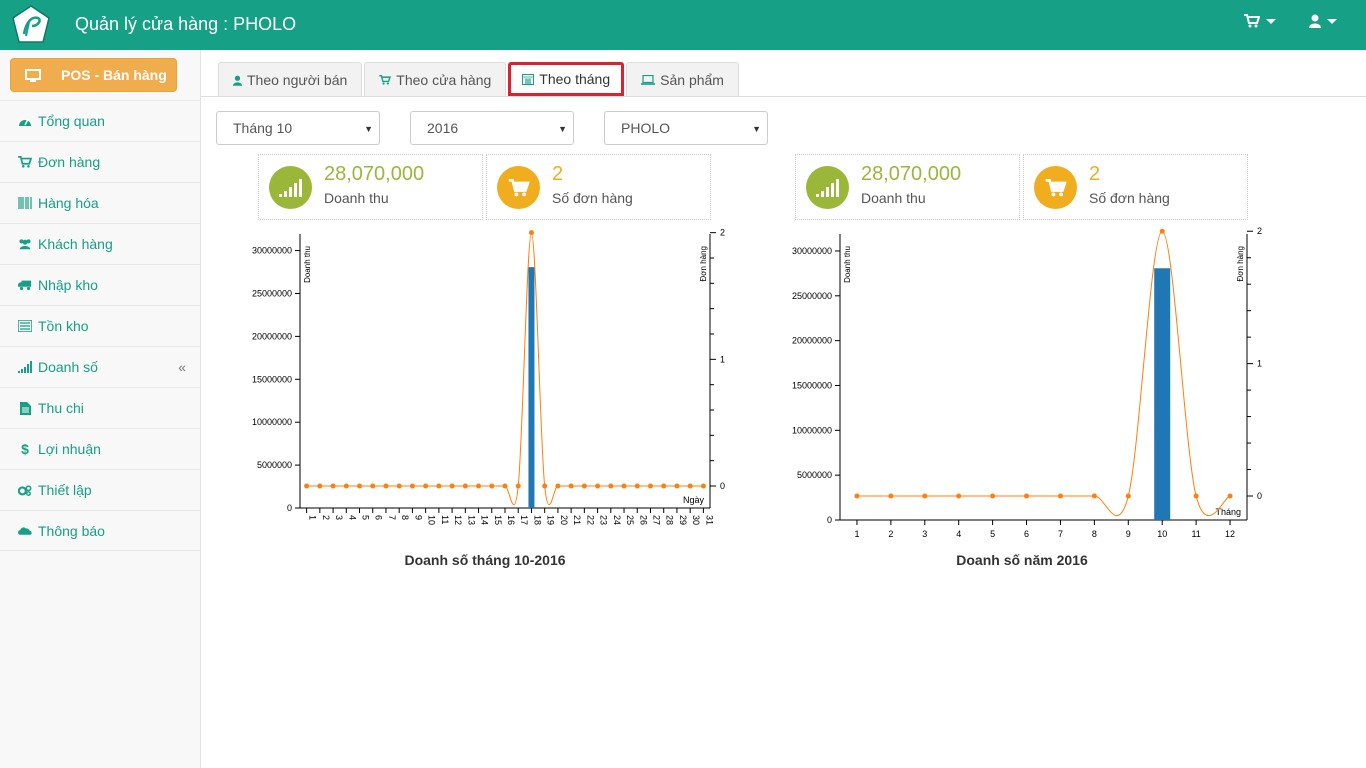 This screenshot has height=768, width=1366. Describe the element at coordinates (298, 128) in the screenshot. I see `month-select: Tháng 10 ▼` at that location.